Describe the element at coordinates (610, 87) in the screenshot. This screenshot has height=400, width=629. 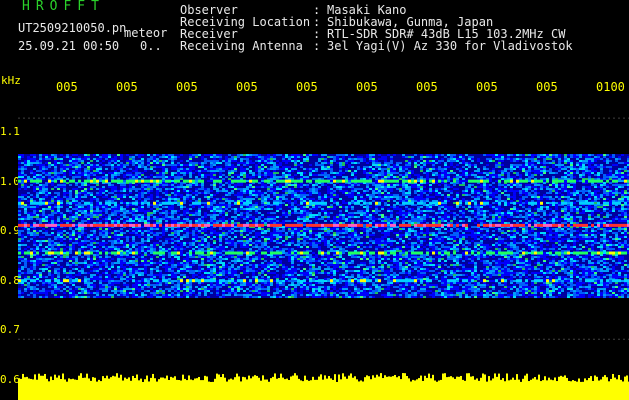
I see `x-tick-label: 0100` at that location.